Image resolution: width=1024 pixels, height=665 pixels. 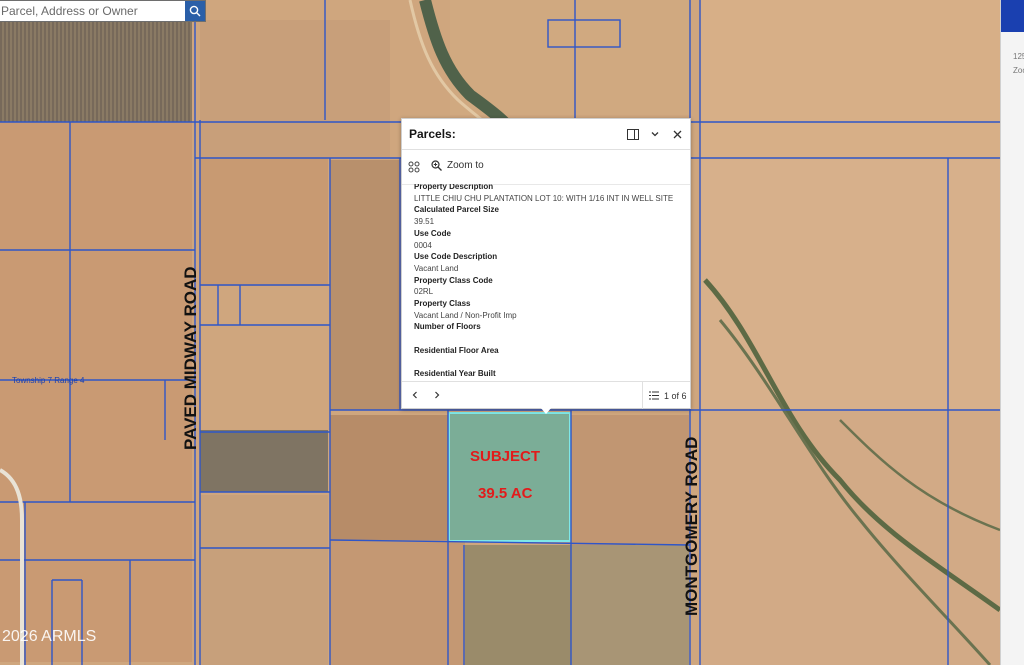 I want to click on close-button, so click(x=677, y=134).